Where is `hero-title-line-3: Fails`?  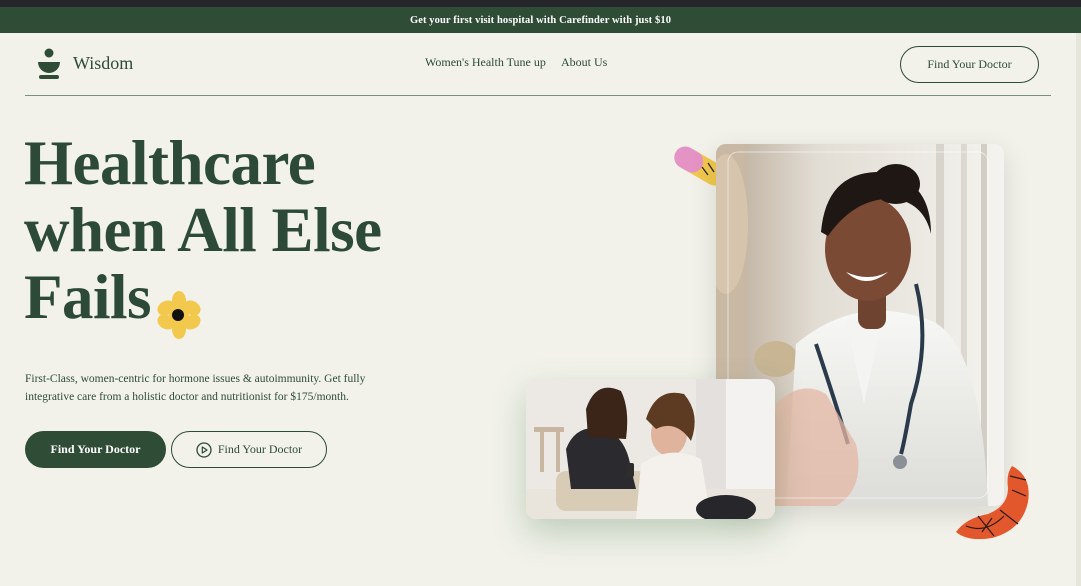
hero-title-line-3: Fails is located at coordinates (88, 297).